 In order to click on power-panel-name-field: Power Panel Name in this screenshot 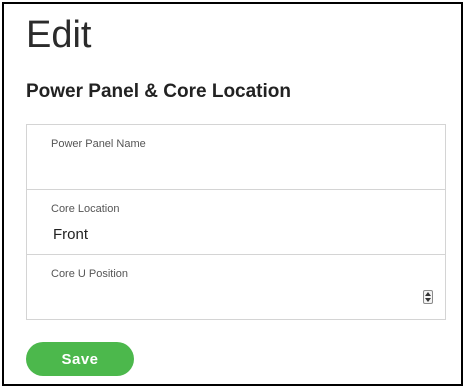, I will do `click(236, 157)`.